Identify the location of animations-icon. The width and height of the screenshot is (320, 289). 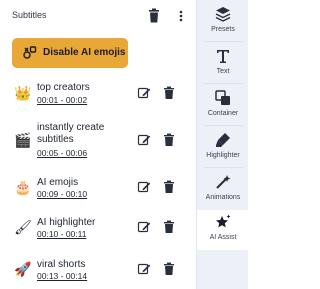
(223, 182).